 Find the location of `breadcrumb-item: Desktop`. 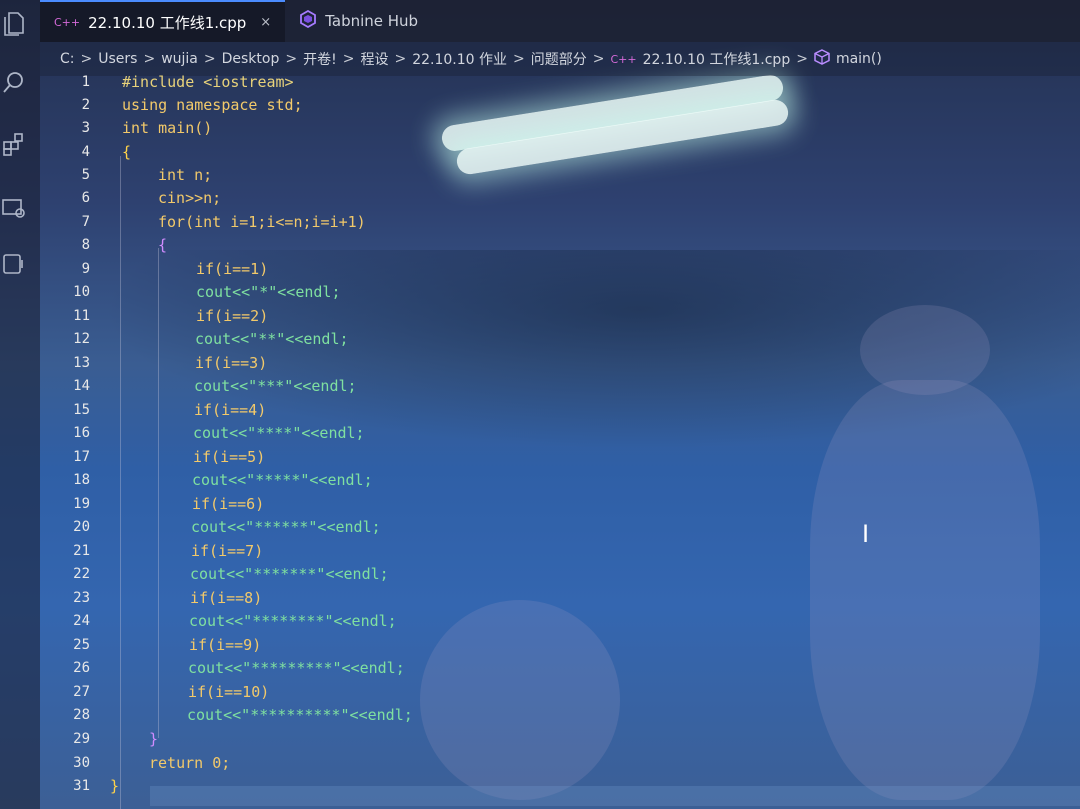

breadcrumb-item: Desktop is located at coordinates (251, 59).